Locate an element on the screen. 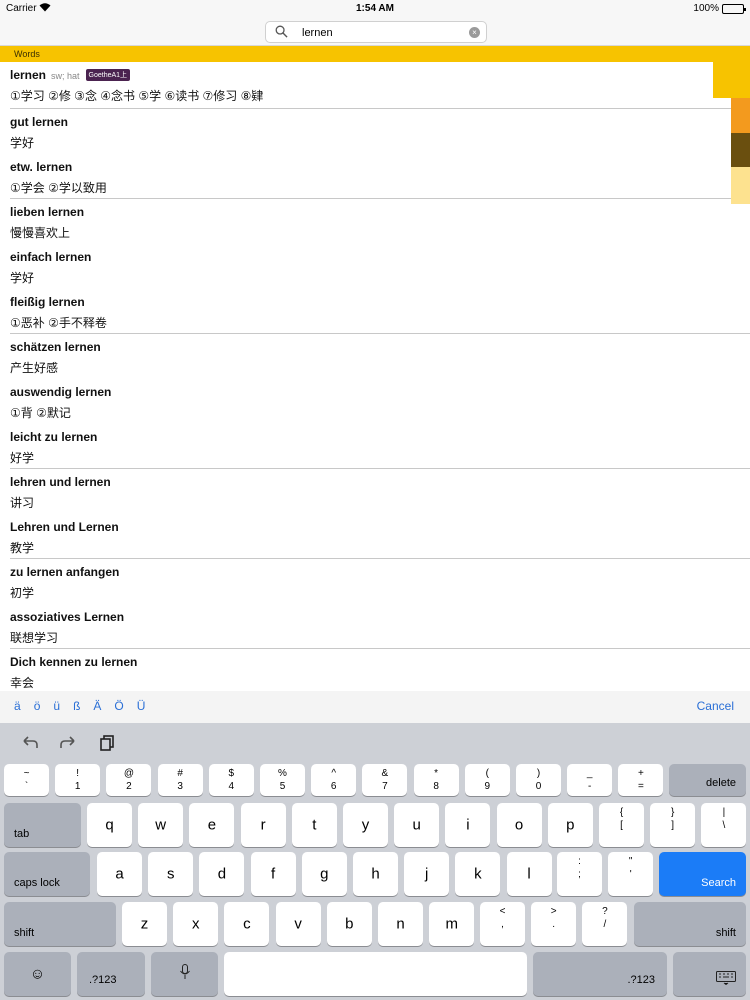 This screenshot has width=750, height=1000. letter-key: q is located at coordinates (109, 825).